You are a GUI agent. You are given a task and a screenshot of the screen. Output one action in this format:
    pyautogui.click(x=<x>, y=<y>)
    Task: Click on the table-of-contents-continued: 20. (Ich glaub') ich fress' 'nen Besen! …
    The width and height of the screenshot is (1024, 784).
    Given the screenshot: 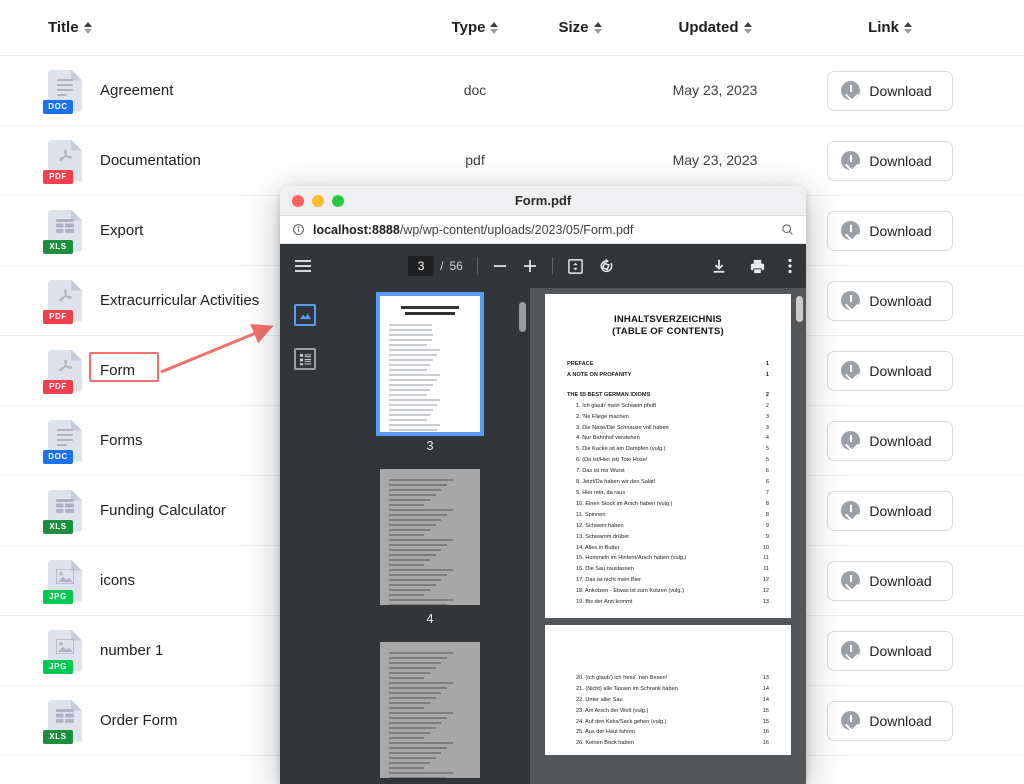 What is the action you would take?
    pyautogui.click(x=668, y=711)
    